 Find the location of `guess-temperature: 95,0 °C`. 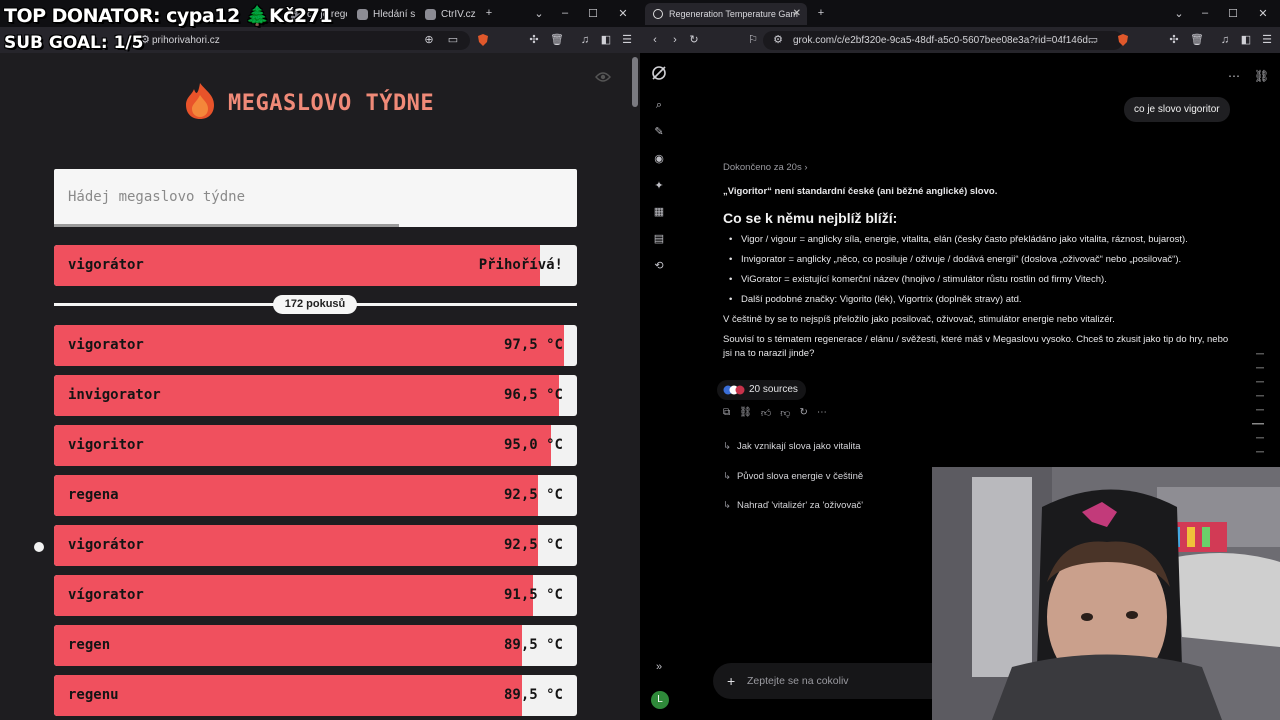

guess-temperature: 95,0 °C is located at coordinates (533, 445).